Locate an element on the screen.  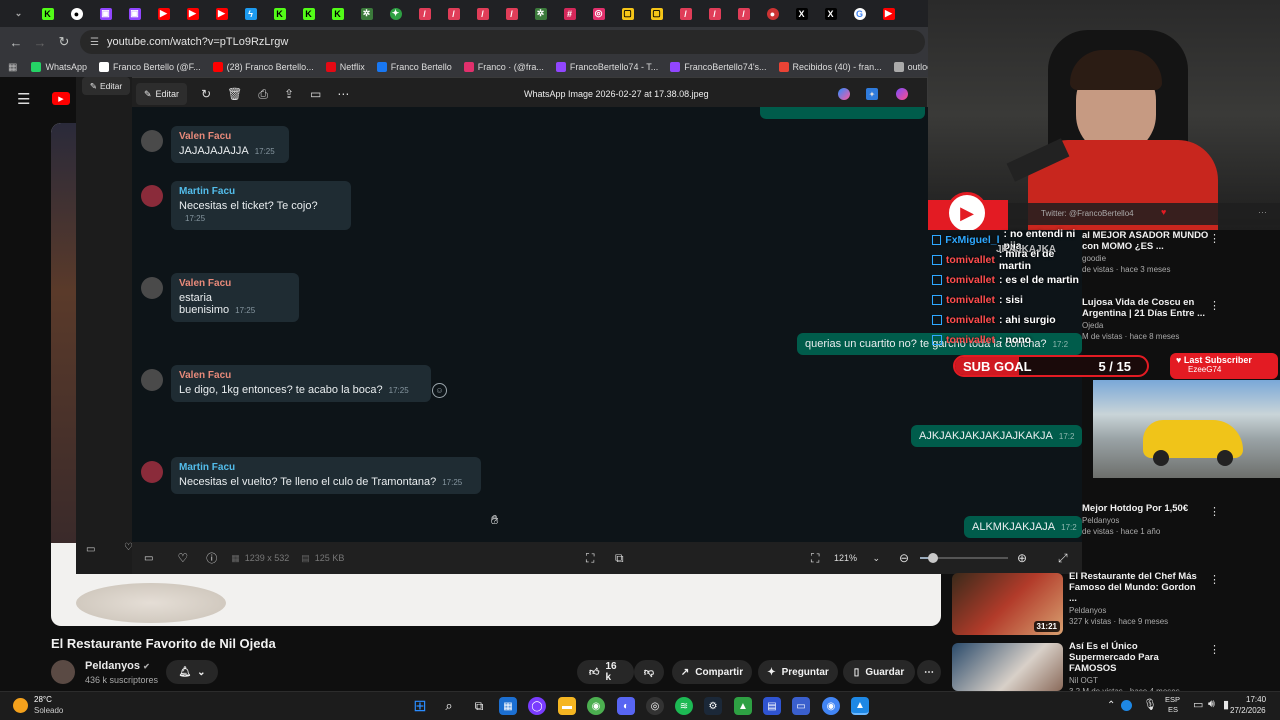
save-button: ▯ Guardar is located at coordinates (879, 672).